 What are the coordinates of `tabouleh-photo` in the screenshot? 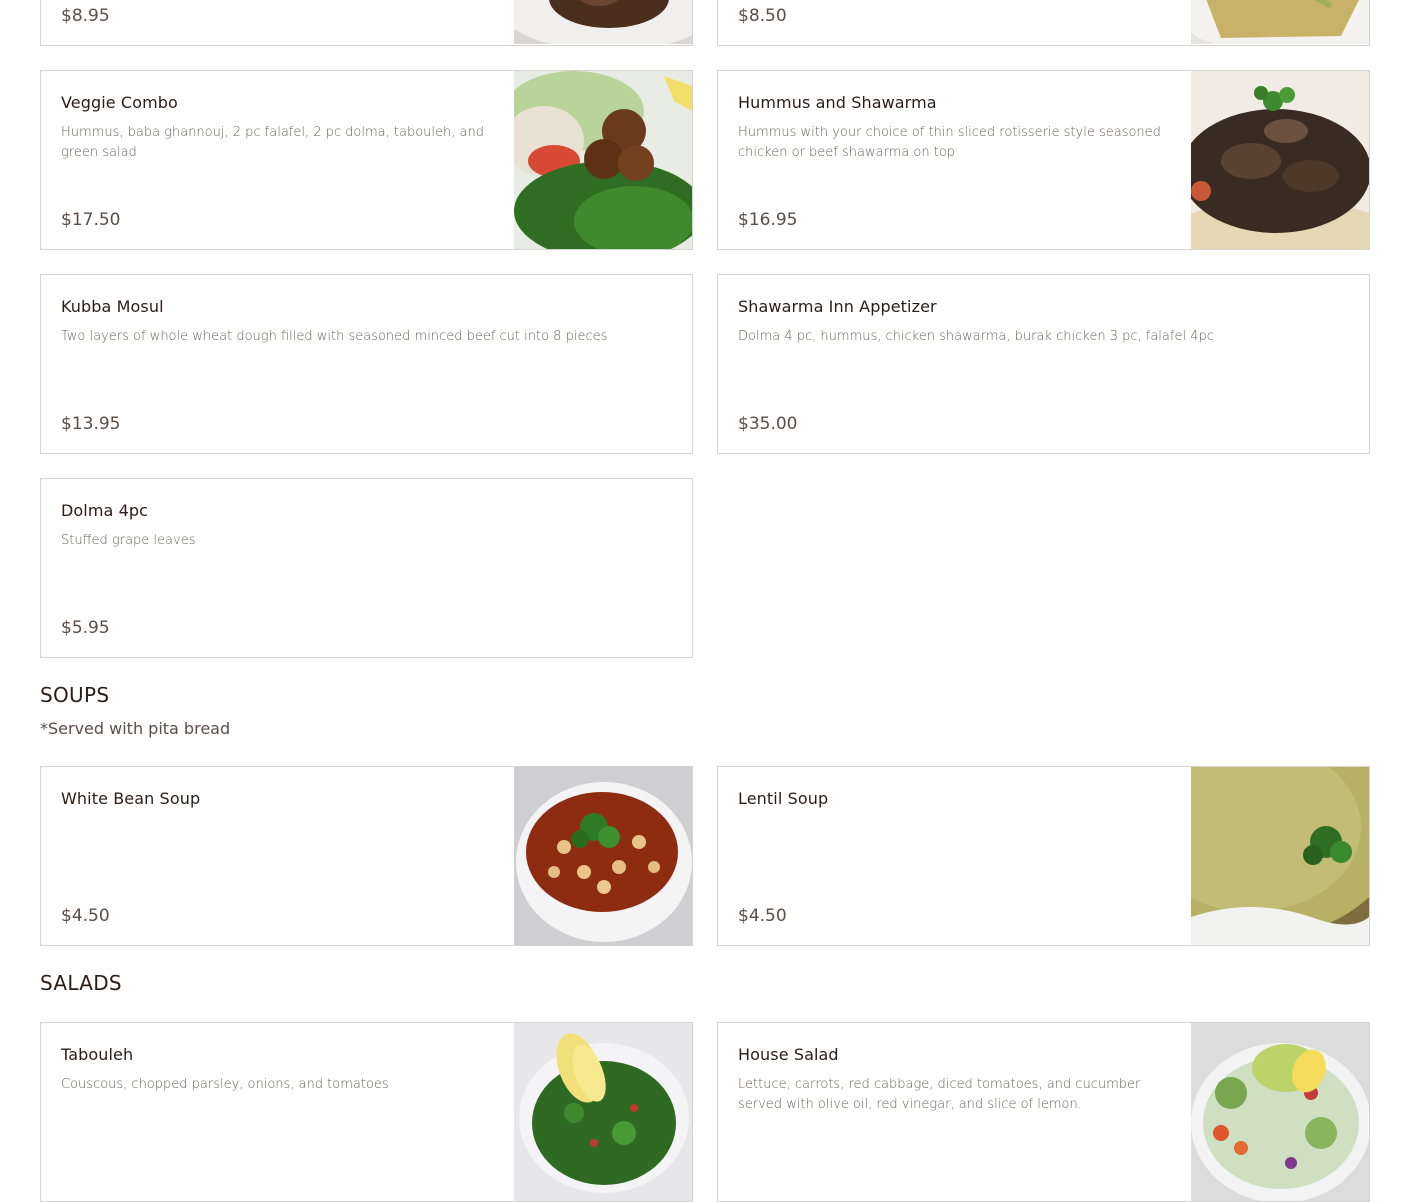 It's located at (603, 1112).